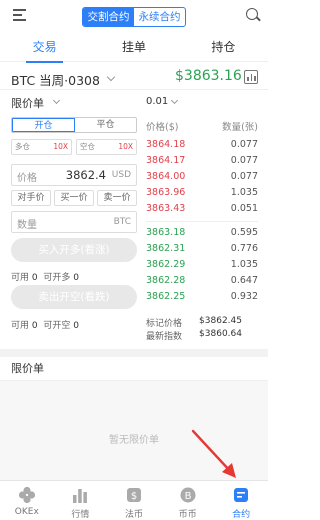  What do you see at coordinates (22, 146) in the screenshot?
I see `long-leverage-label: 多仓` at bounding box center [22, 146].